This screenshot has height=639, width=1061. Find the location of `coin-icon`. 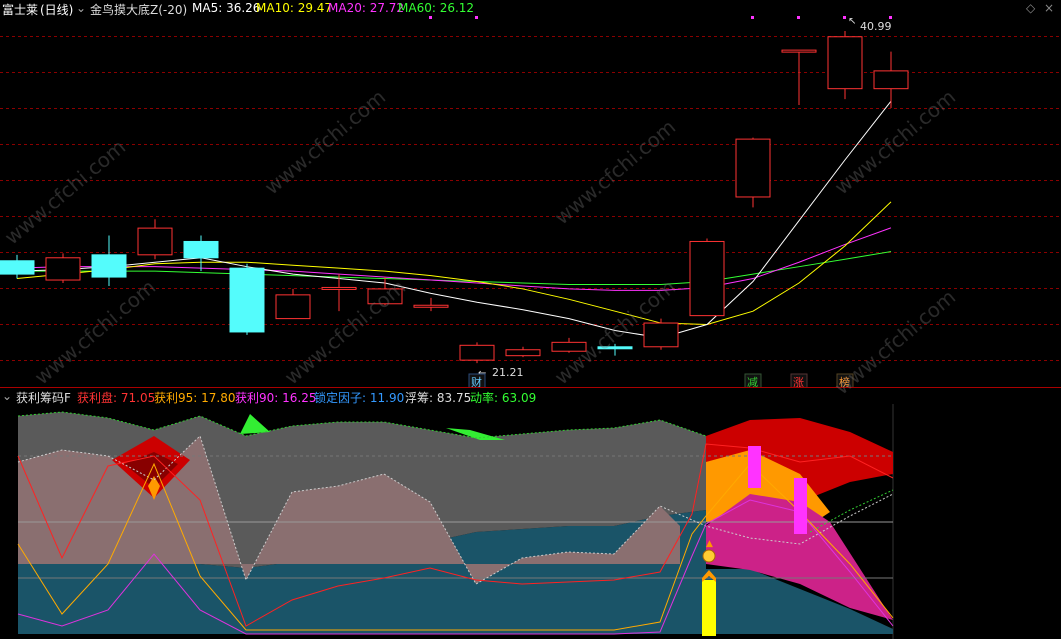

coin-icon is located at coordinates (709, 556).